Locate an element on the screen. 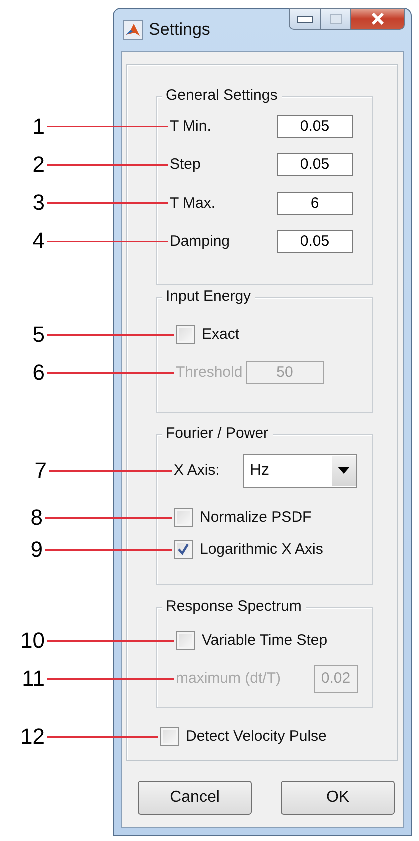 The width and height of the screenshot is (419, 841). field-label: Damping is located at coordinates (201, 241).